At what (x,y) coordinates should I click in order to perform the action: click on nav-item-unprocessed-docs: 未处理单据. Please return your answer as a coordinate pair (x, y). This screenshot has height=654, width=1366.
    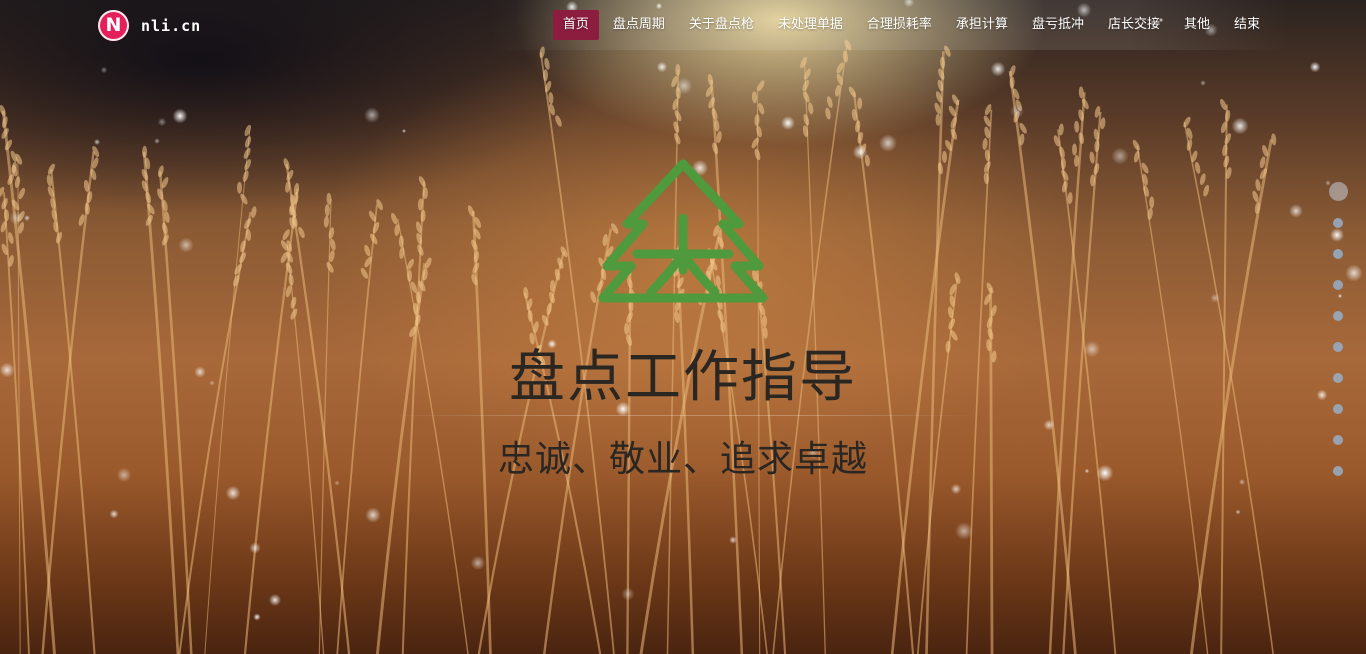
    Looking at the image, I should click on (810, 25).